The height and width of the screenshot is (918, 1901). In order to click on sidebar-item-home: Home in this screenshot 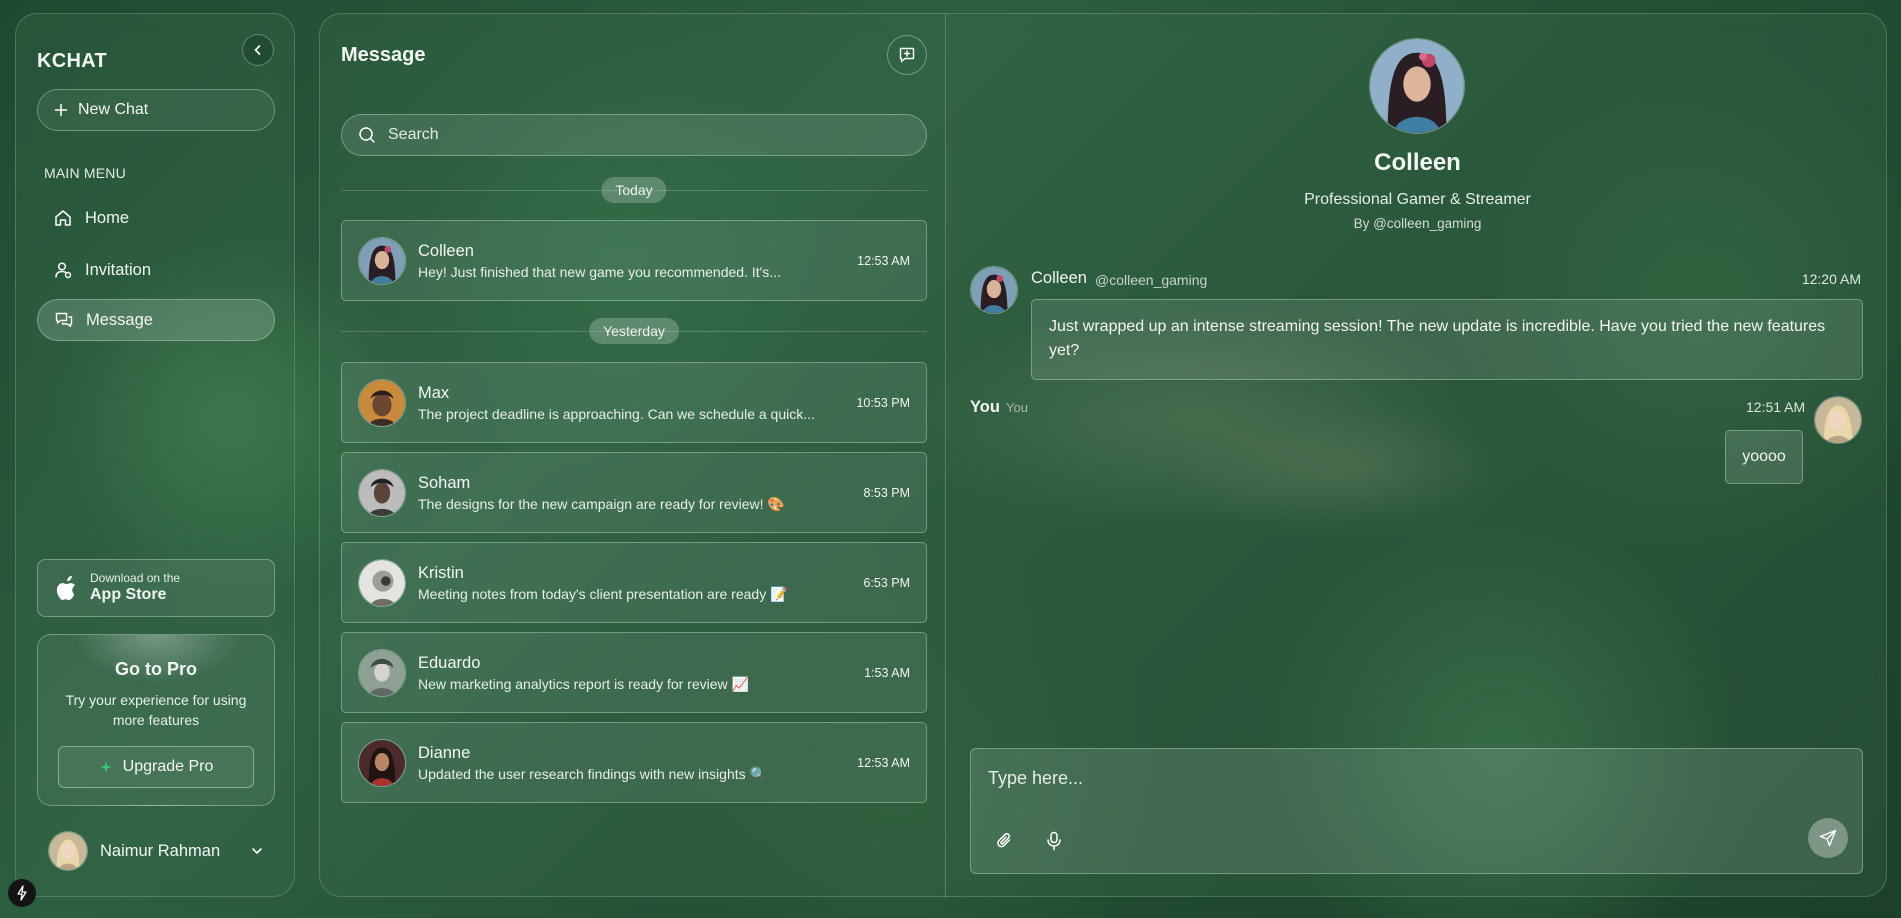, I will do `click(156, 218)`.